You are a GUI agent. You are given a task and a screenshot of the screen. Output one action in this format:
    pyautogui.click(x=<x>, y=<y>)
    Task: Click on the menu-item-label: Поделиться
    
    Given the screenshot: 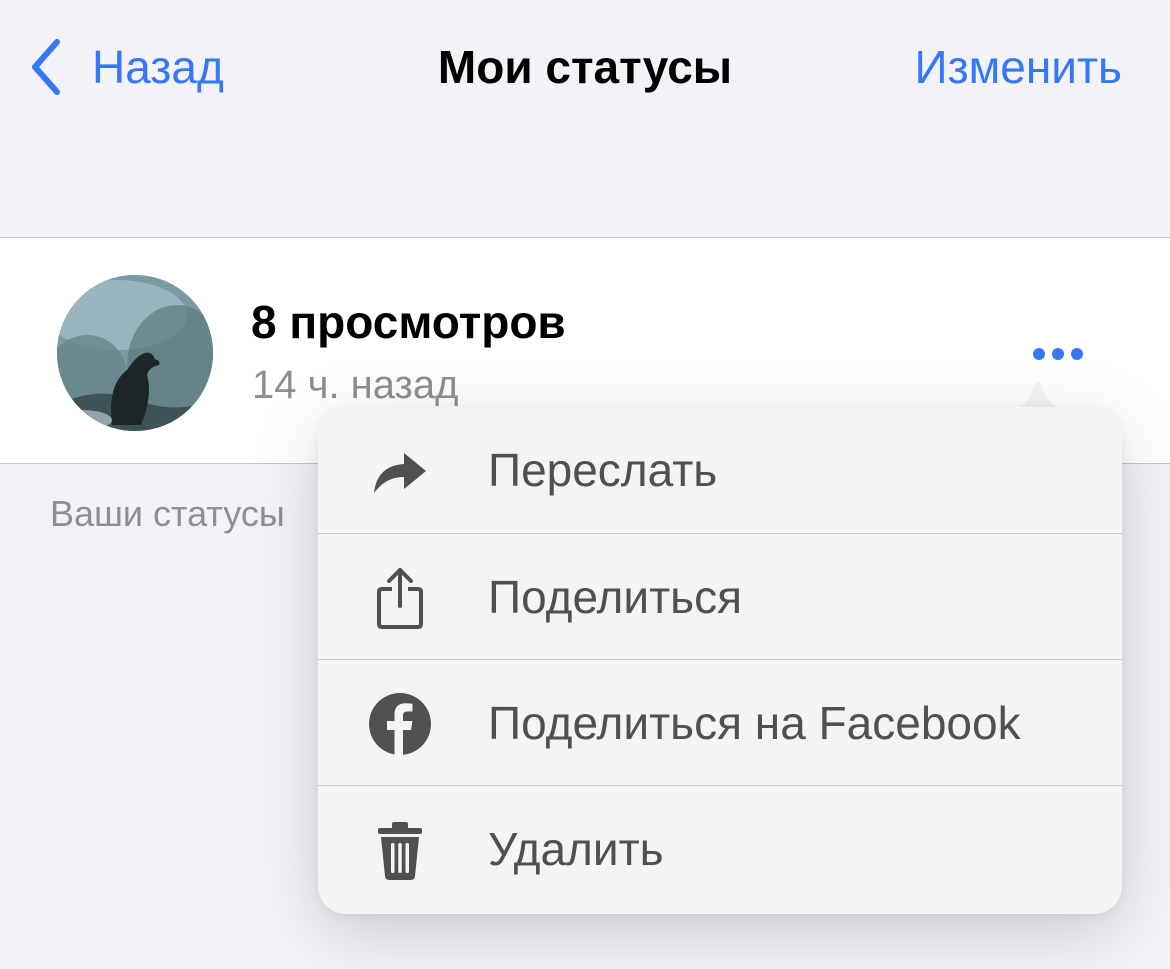 What is the action you would take?
    pyautogui.click(x=615, y=597)
    